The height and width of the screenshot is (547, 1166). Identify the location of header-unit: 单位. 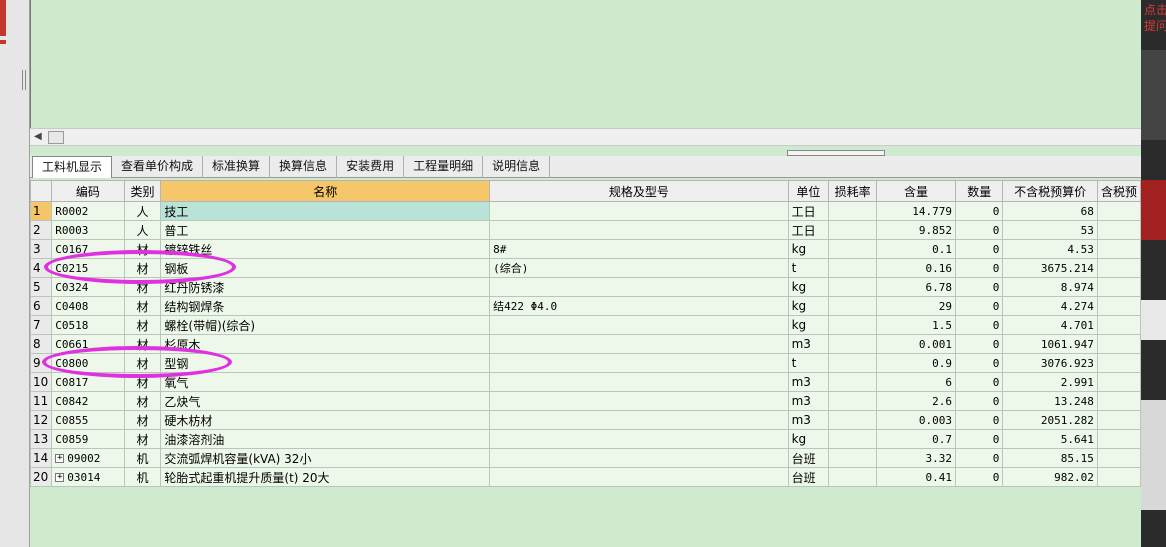
(808, 191).